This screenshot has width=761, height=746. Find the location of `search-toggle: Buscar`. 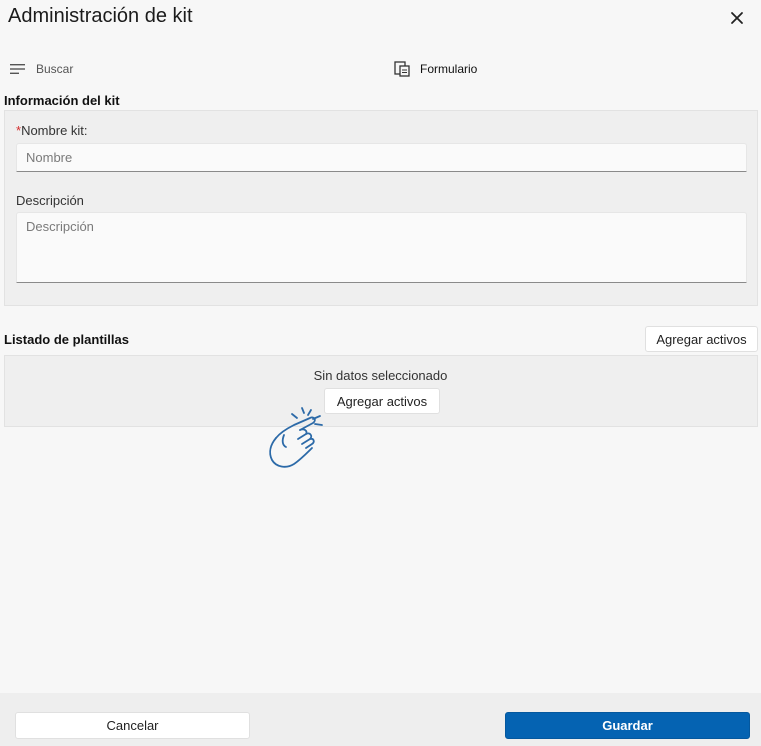

search-toggle: Buscar is located at coordinates (41, 69).